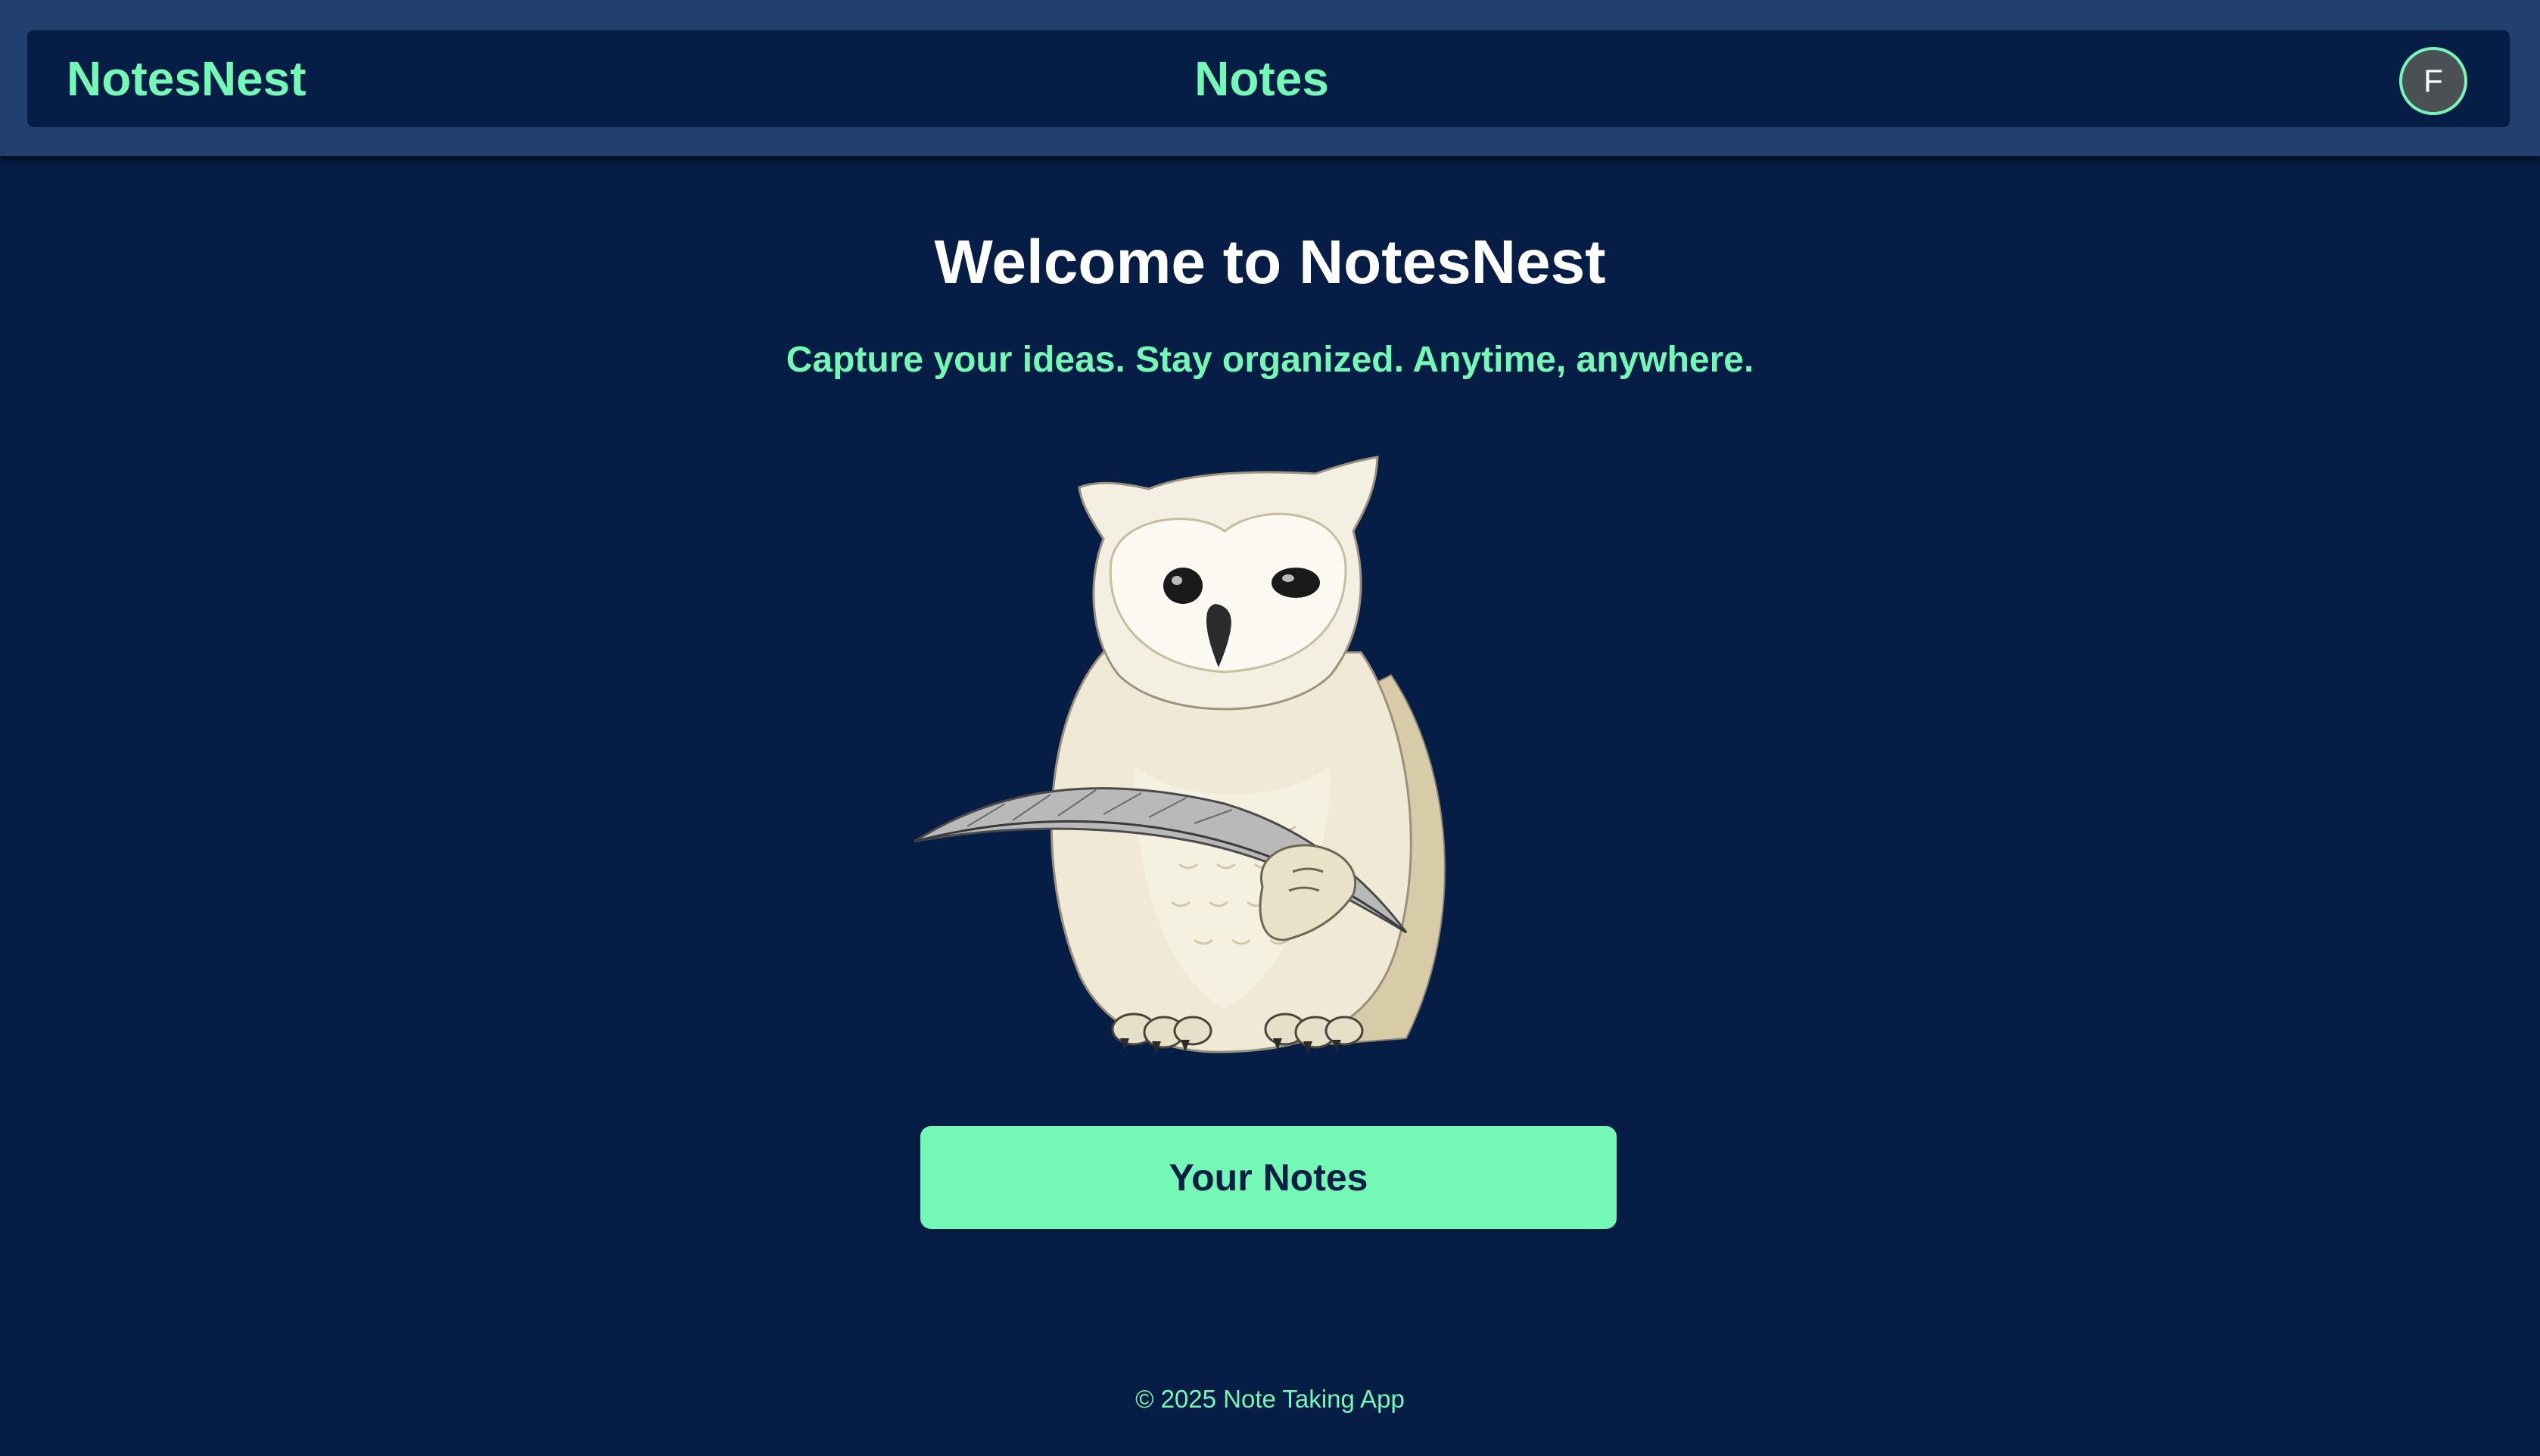 The width and height of the screenshot is (2540, 1456). What do you see at coordinates (1180, 754) in the screenshot?
I see `owl-illustration` at bounding box center [1180, 754].